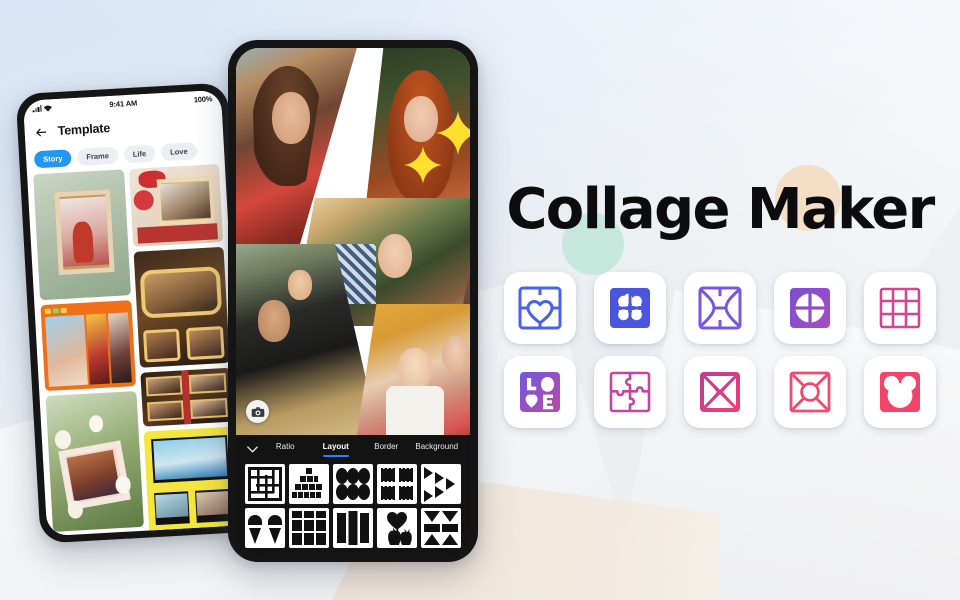 This screenshot has height=600, width=960. I want to click on layout-nine-cells-icon, so click(309, 528).